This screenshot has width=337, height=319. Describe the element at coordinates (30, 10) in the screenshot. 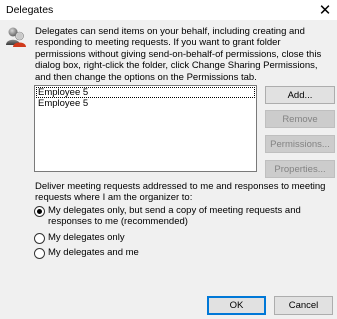

I see `window-title: Delegates` at that location.